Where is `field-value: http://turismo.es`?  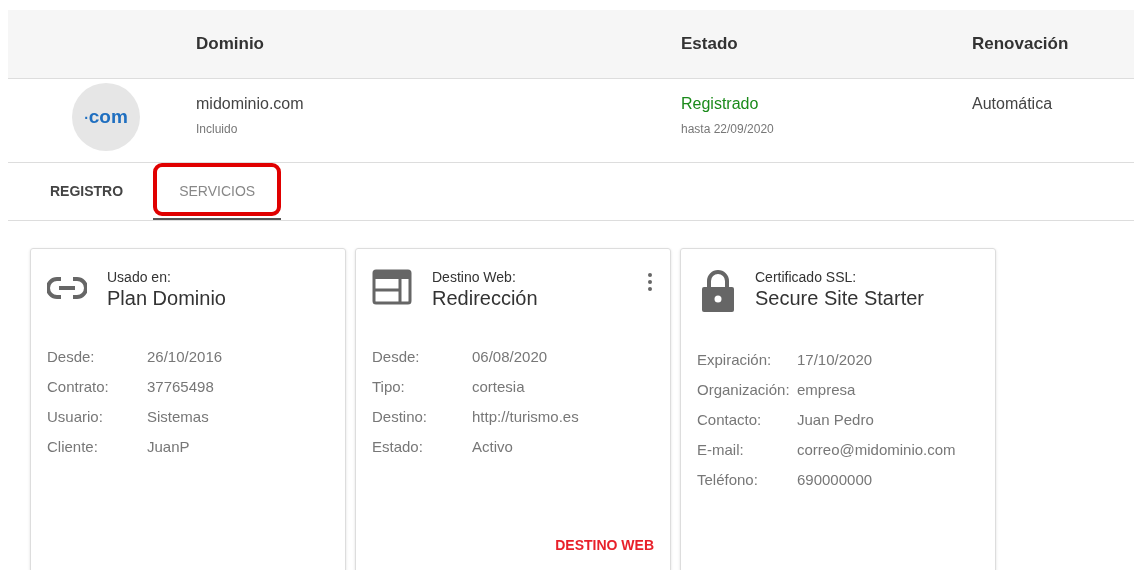
field-value: http://turismo.es is located at coordinates (526, 416).